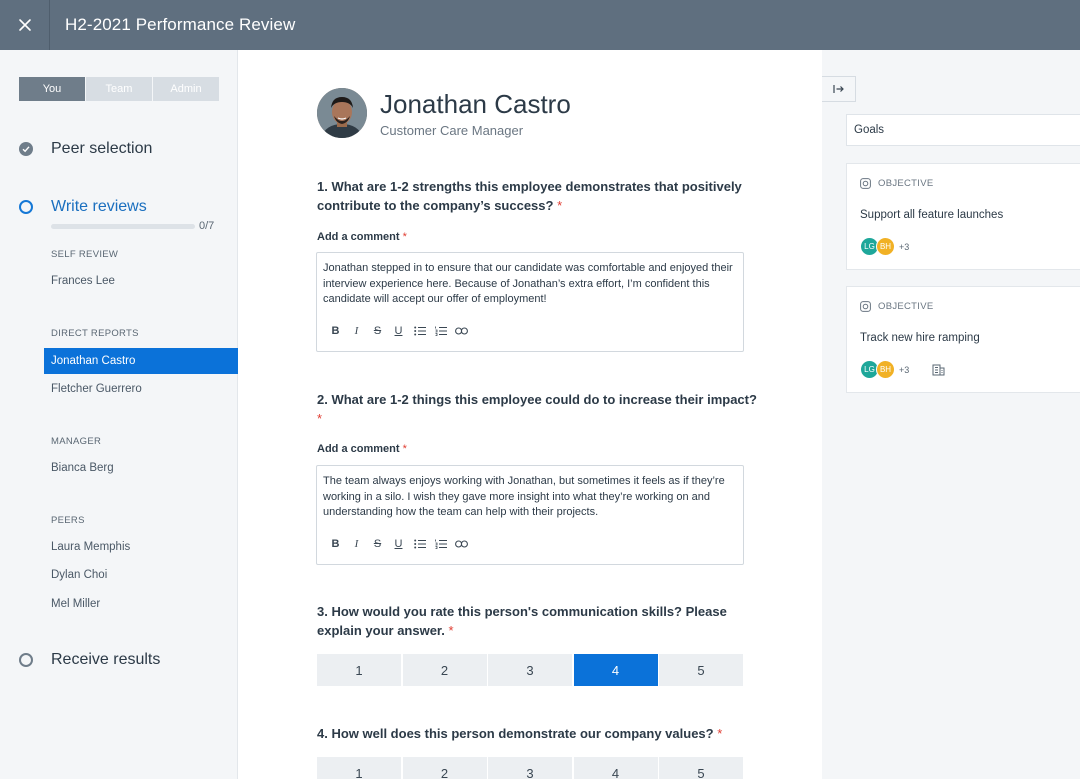 This screenshot has height=779, width=1080. Describe the element at coordinates (102, 148) in the screenshot. I see `step-label: Peer selection` at that location.